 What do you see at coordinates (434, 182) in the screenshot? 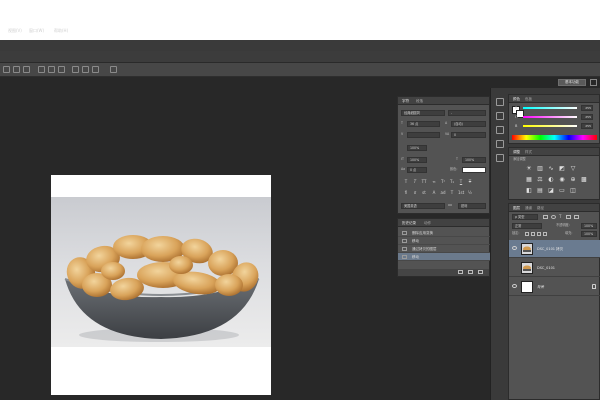
I see `small-caps-button: Tt` at bounding box center [434, 182].